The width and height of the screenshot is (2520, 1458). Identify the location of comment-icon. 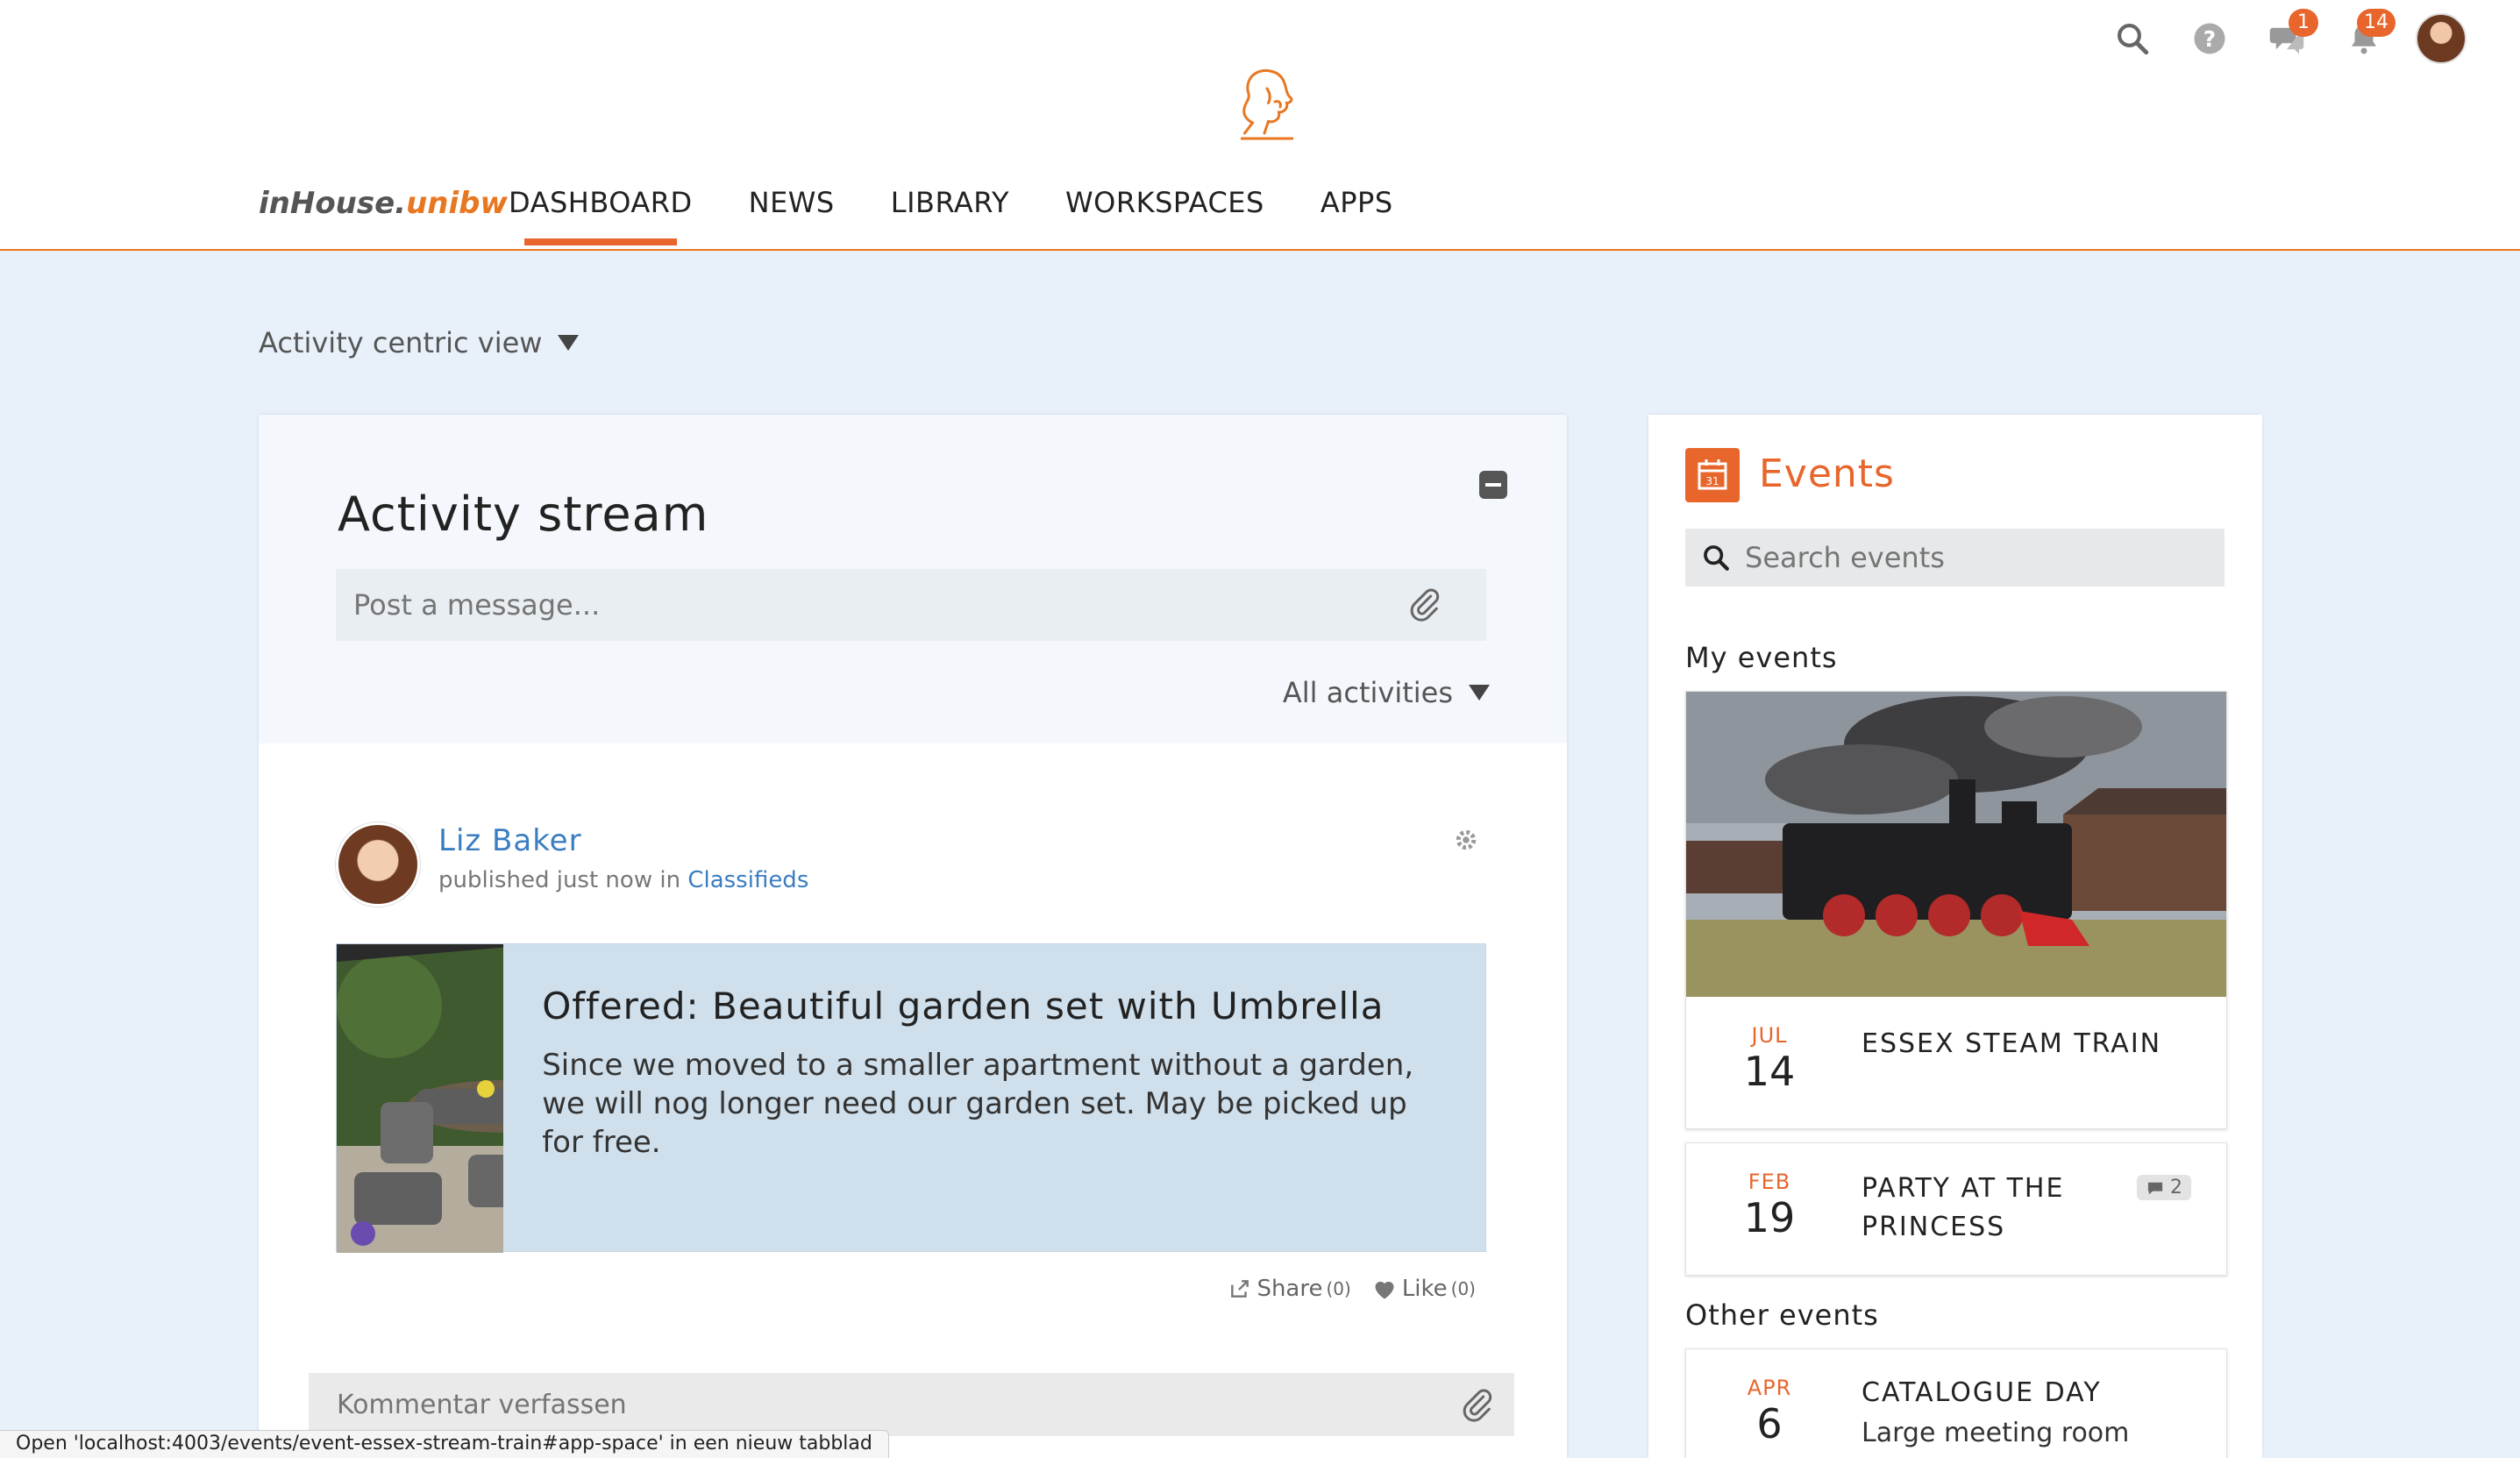
(2155, 1188).